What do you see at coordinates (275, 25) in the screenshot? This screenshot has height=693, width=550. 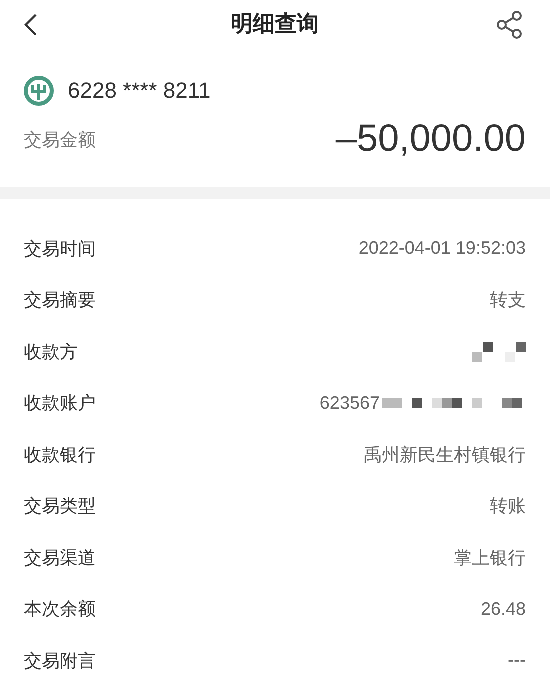 I see `page-title: 明细查询` at bounding box center [275, 25].